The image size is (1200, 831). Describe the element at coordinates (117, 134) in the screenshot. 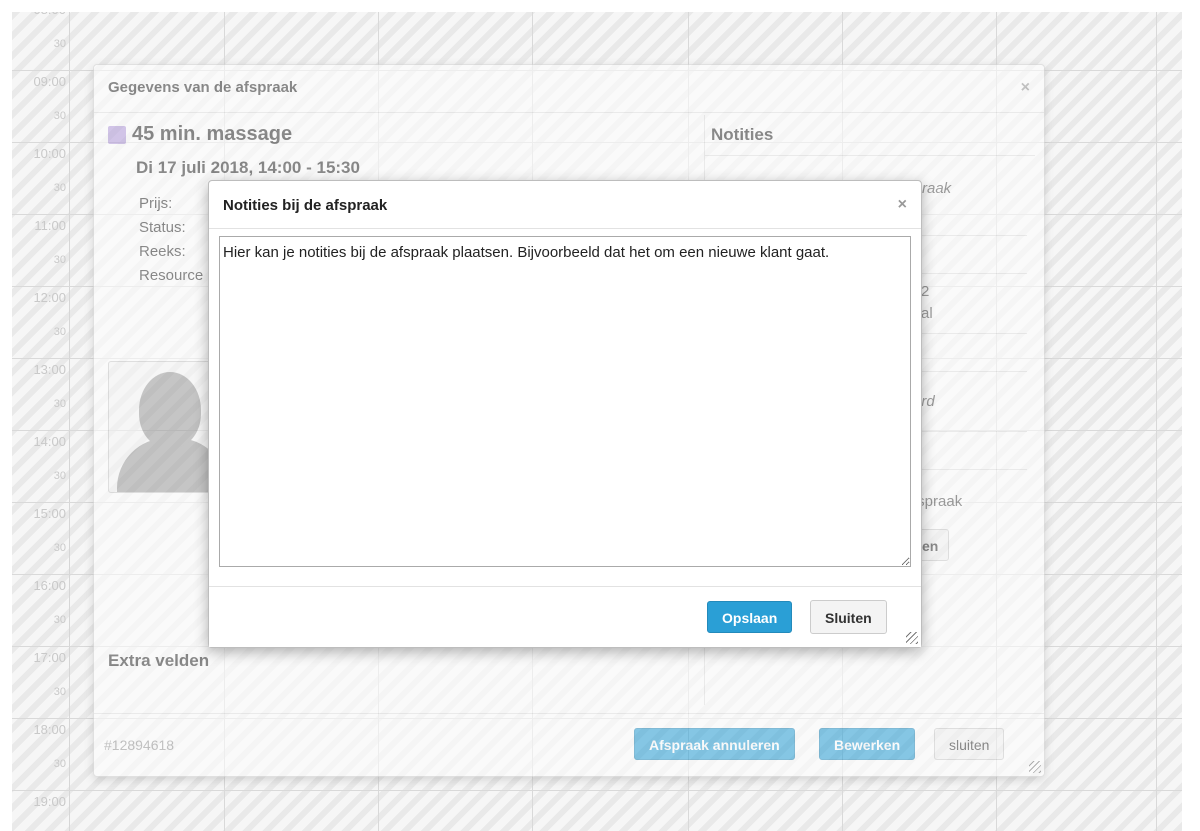

I see `appointment-color-swatch` at that location.